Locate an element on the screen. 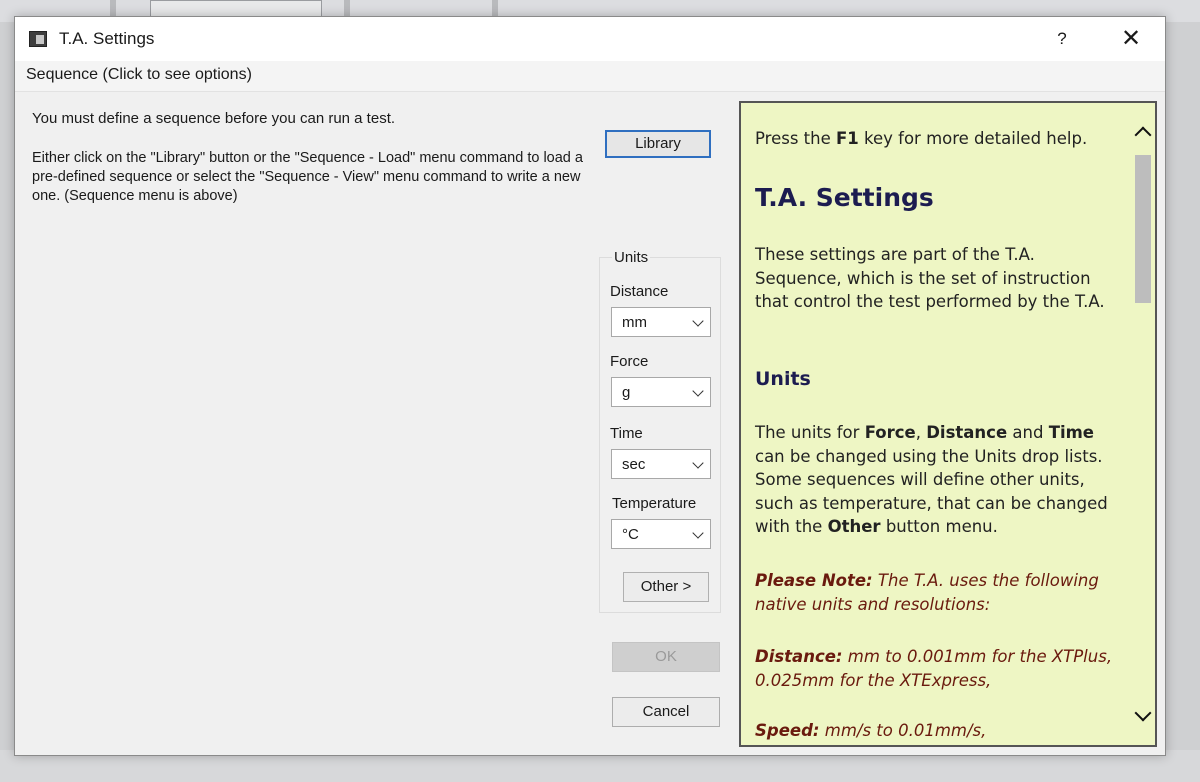 This screenshot has height=782, width=1200. time-label: Time is located at coordinates (626, 433).